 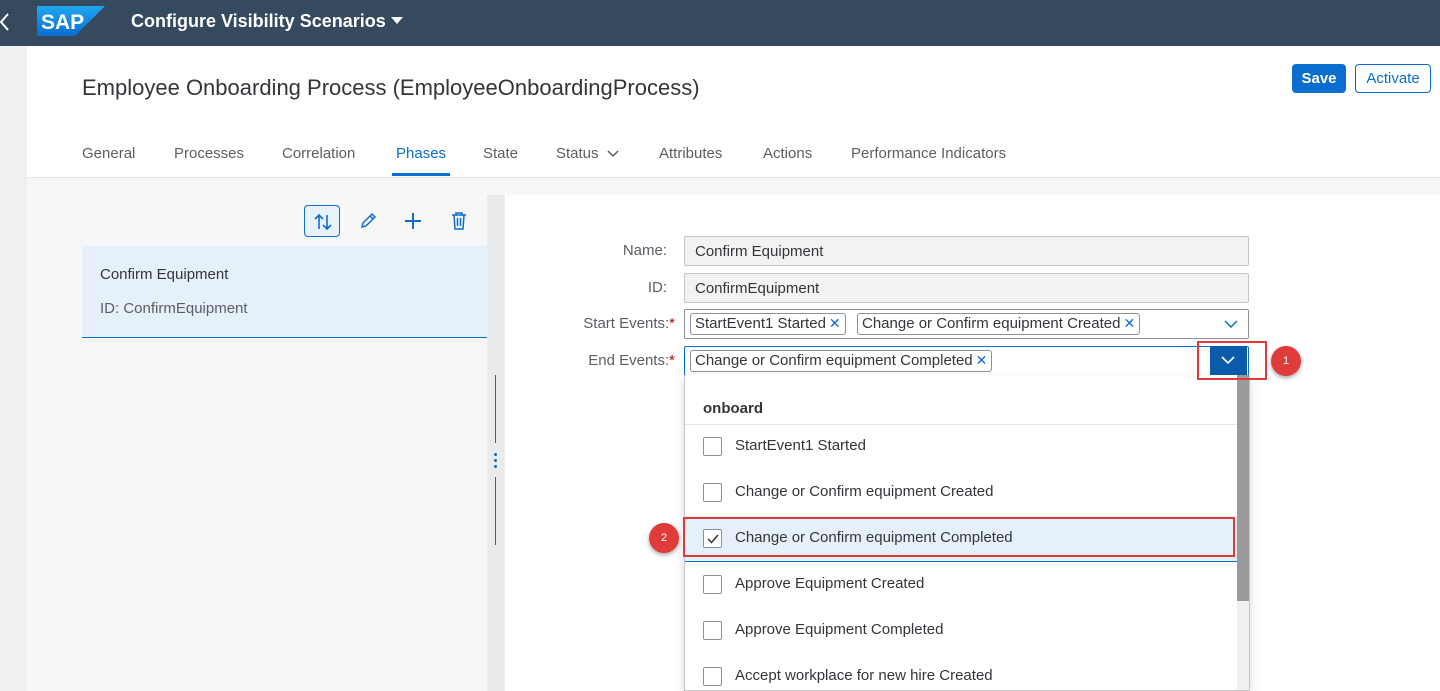 I want to click on tab-general: General, so click(x=108, y=159).